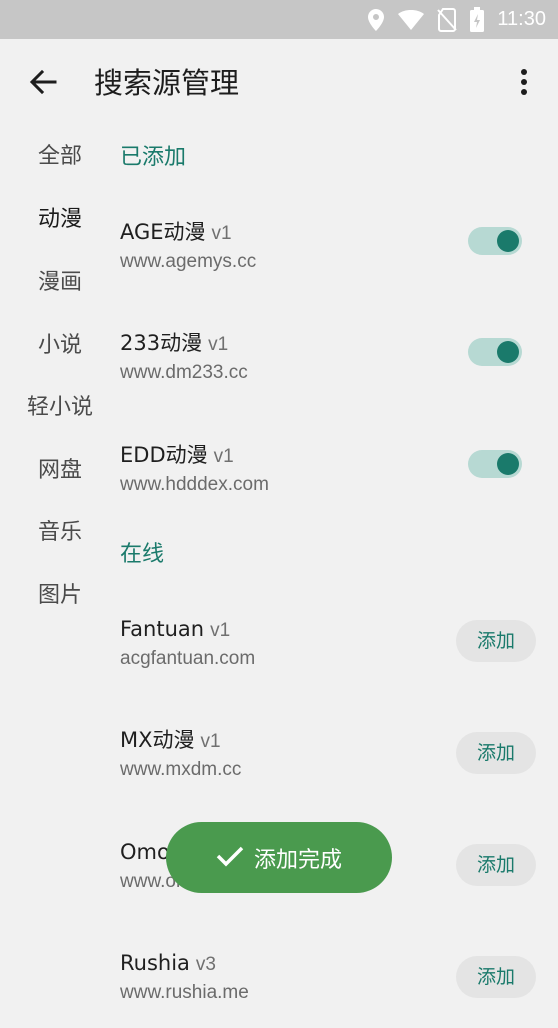 The width and height of the screenshot is (558, 1028). What do you see at coordinates (142, 554) in the screenshot?
I see `section-title-online: 在线` at bounding box center [142, 554].